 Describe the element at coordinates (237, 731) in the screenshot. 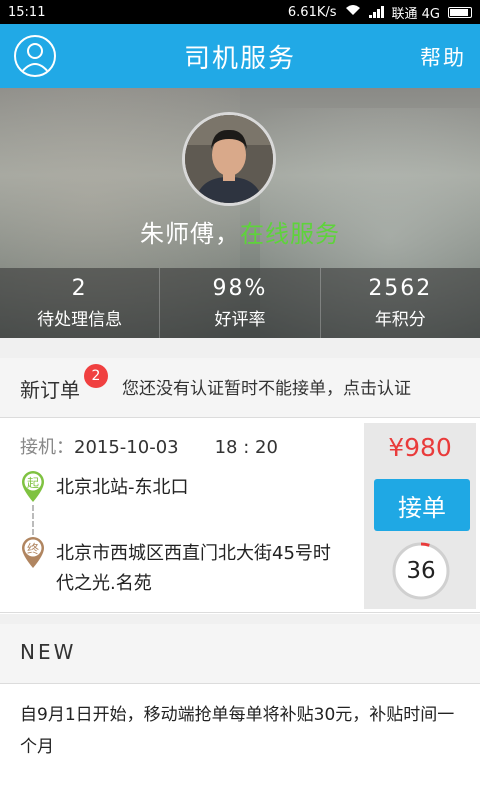

I see `news-text: 自9月1日开始，移动端抢单每单将补贴30元，补贴时间一个月` at that location.